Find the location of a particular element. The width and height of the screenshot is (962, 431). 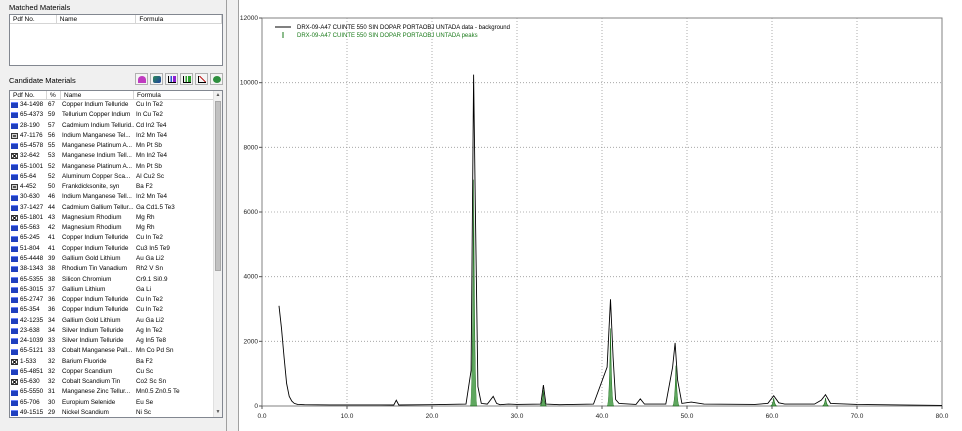

table-row: 65-354 36 Copper Indium Telluride Cu In Te2 is located at coordinates (116, 310).